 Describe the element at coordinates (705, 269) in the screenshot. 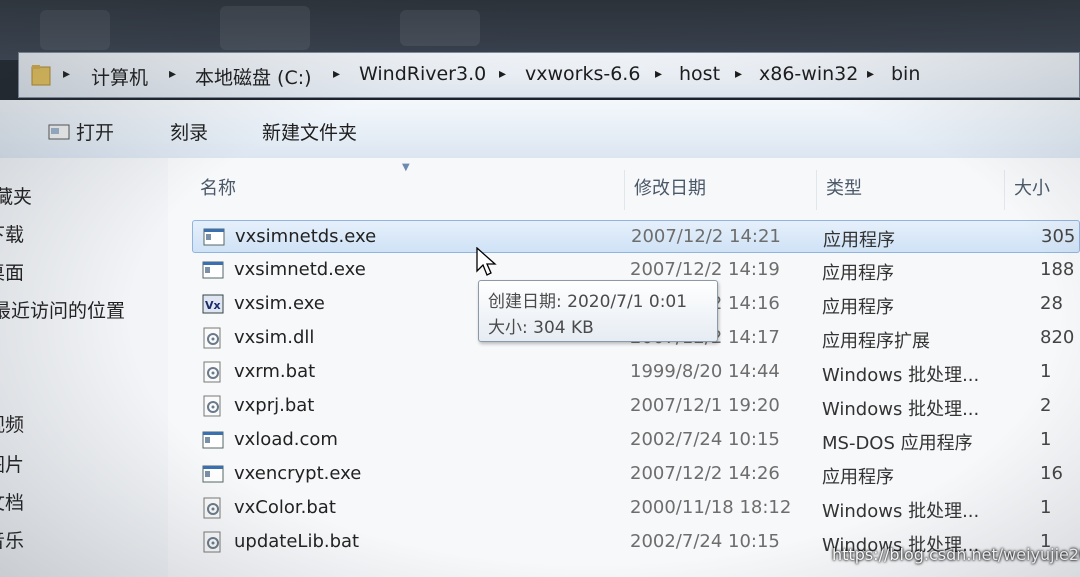

I see `file-modified-date: 2007/12/2 14:19` at that location.